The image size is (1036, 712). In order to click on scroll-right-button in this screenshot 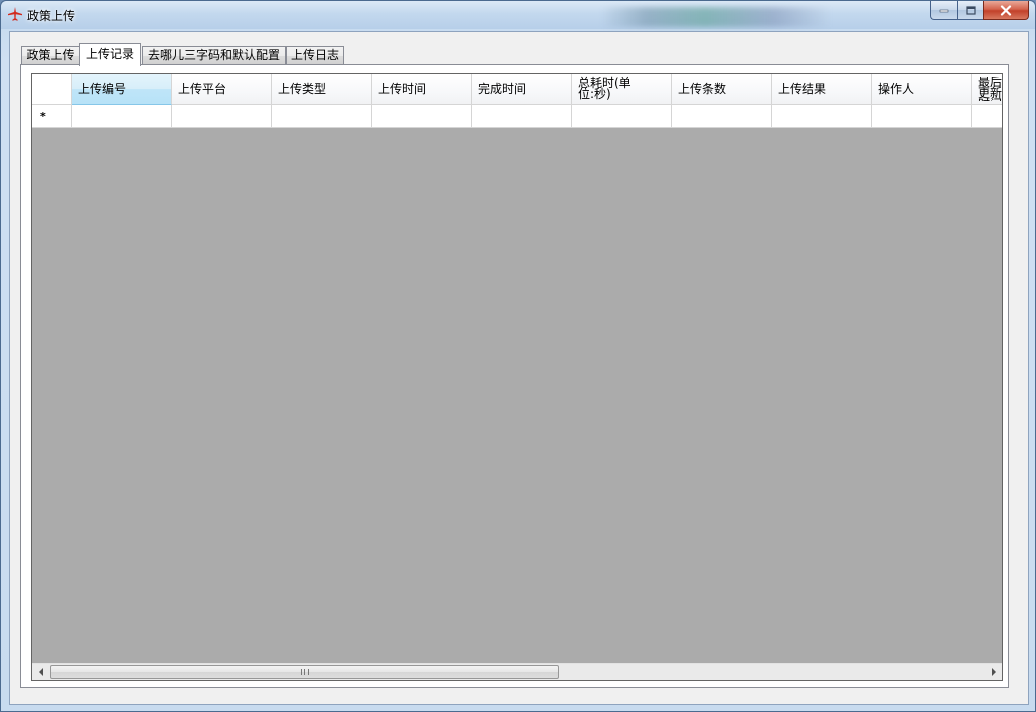, I will do `click(993, 672)`.